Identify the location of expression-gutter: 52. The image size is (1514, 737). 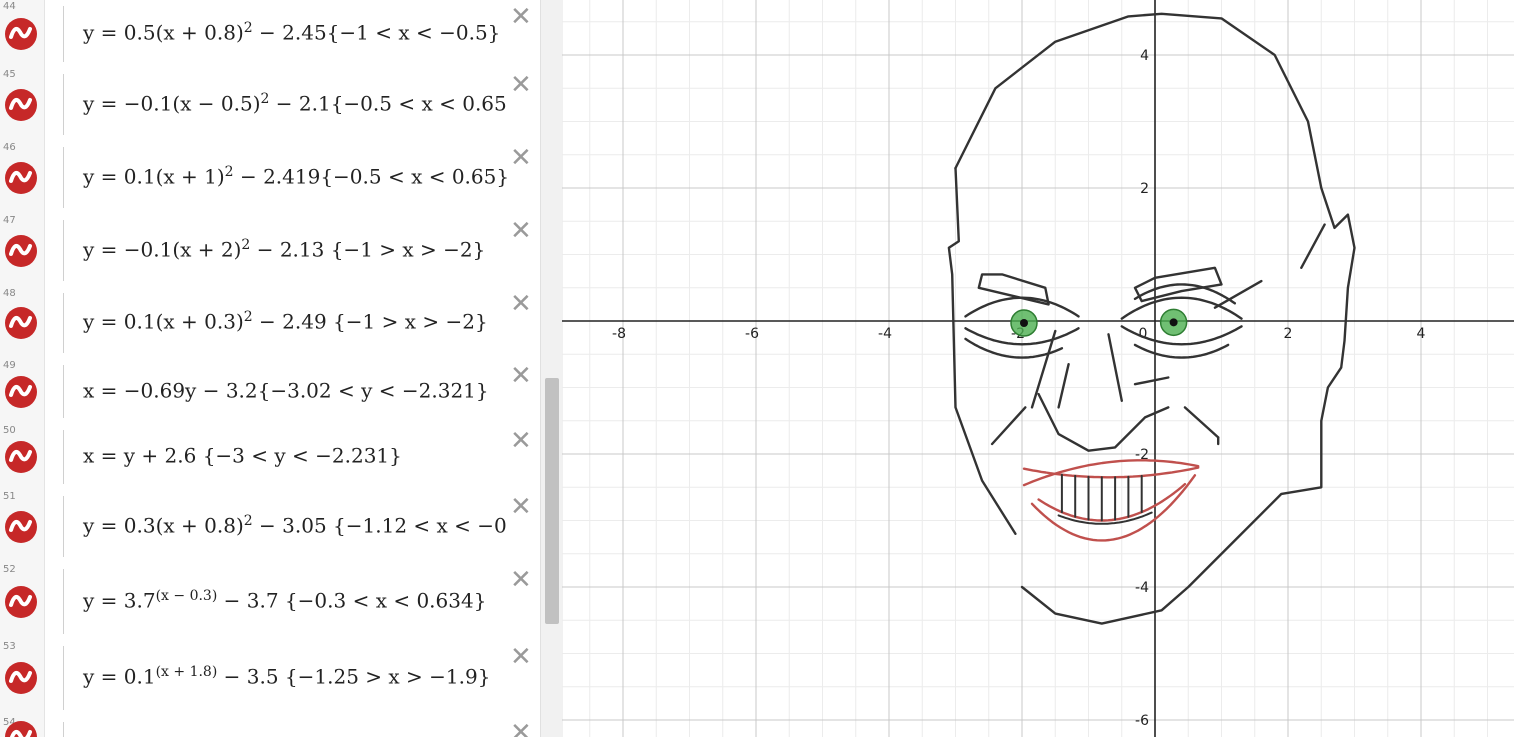
(22, 601).